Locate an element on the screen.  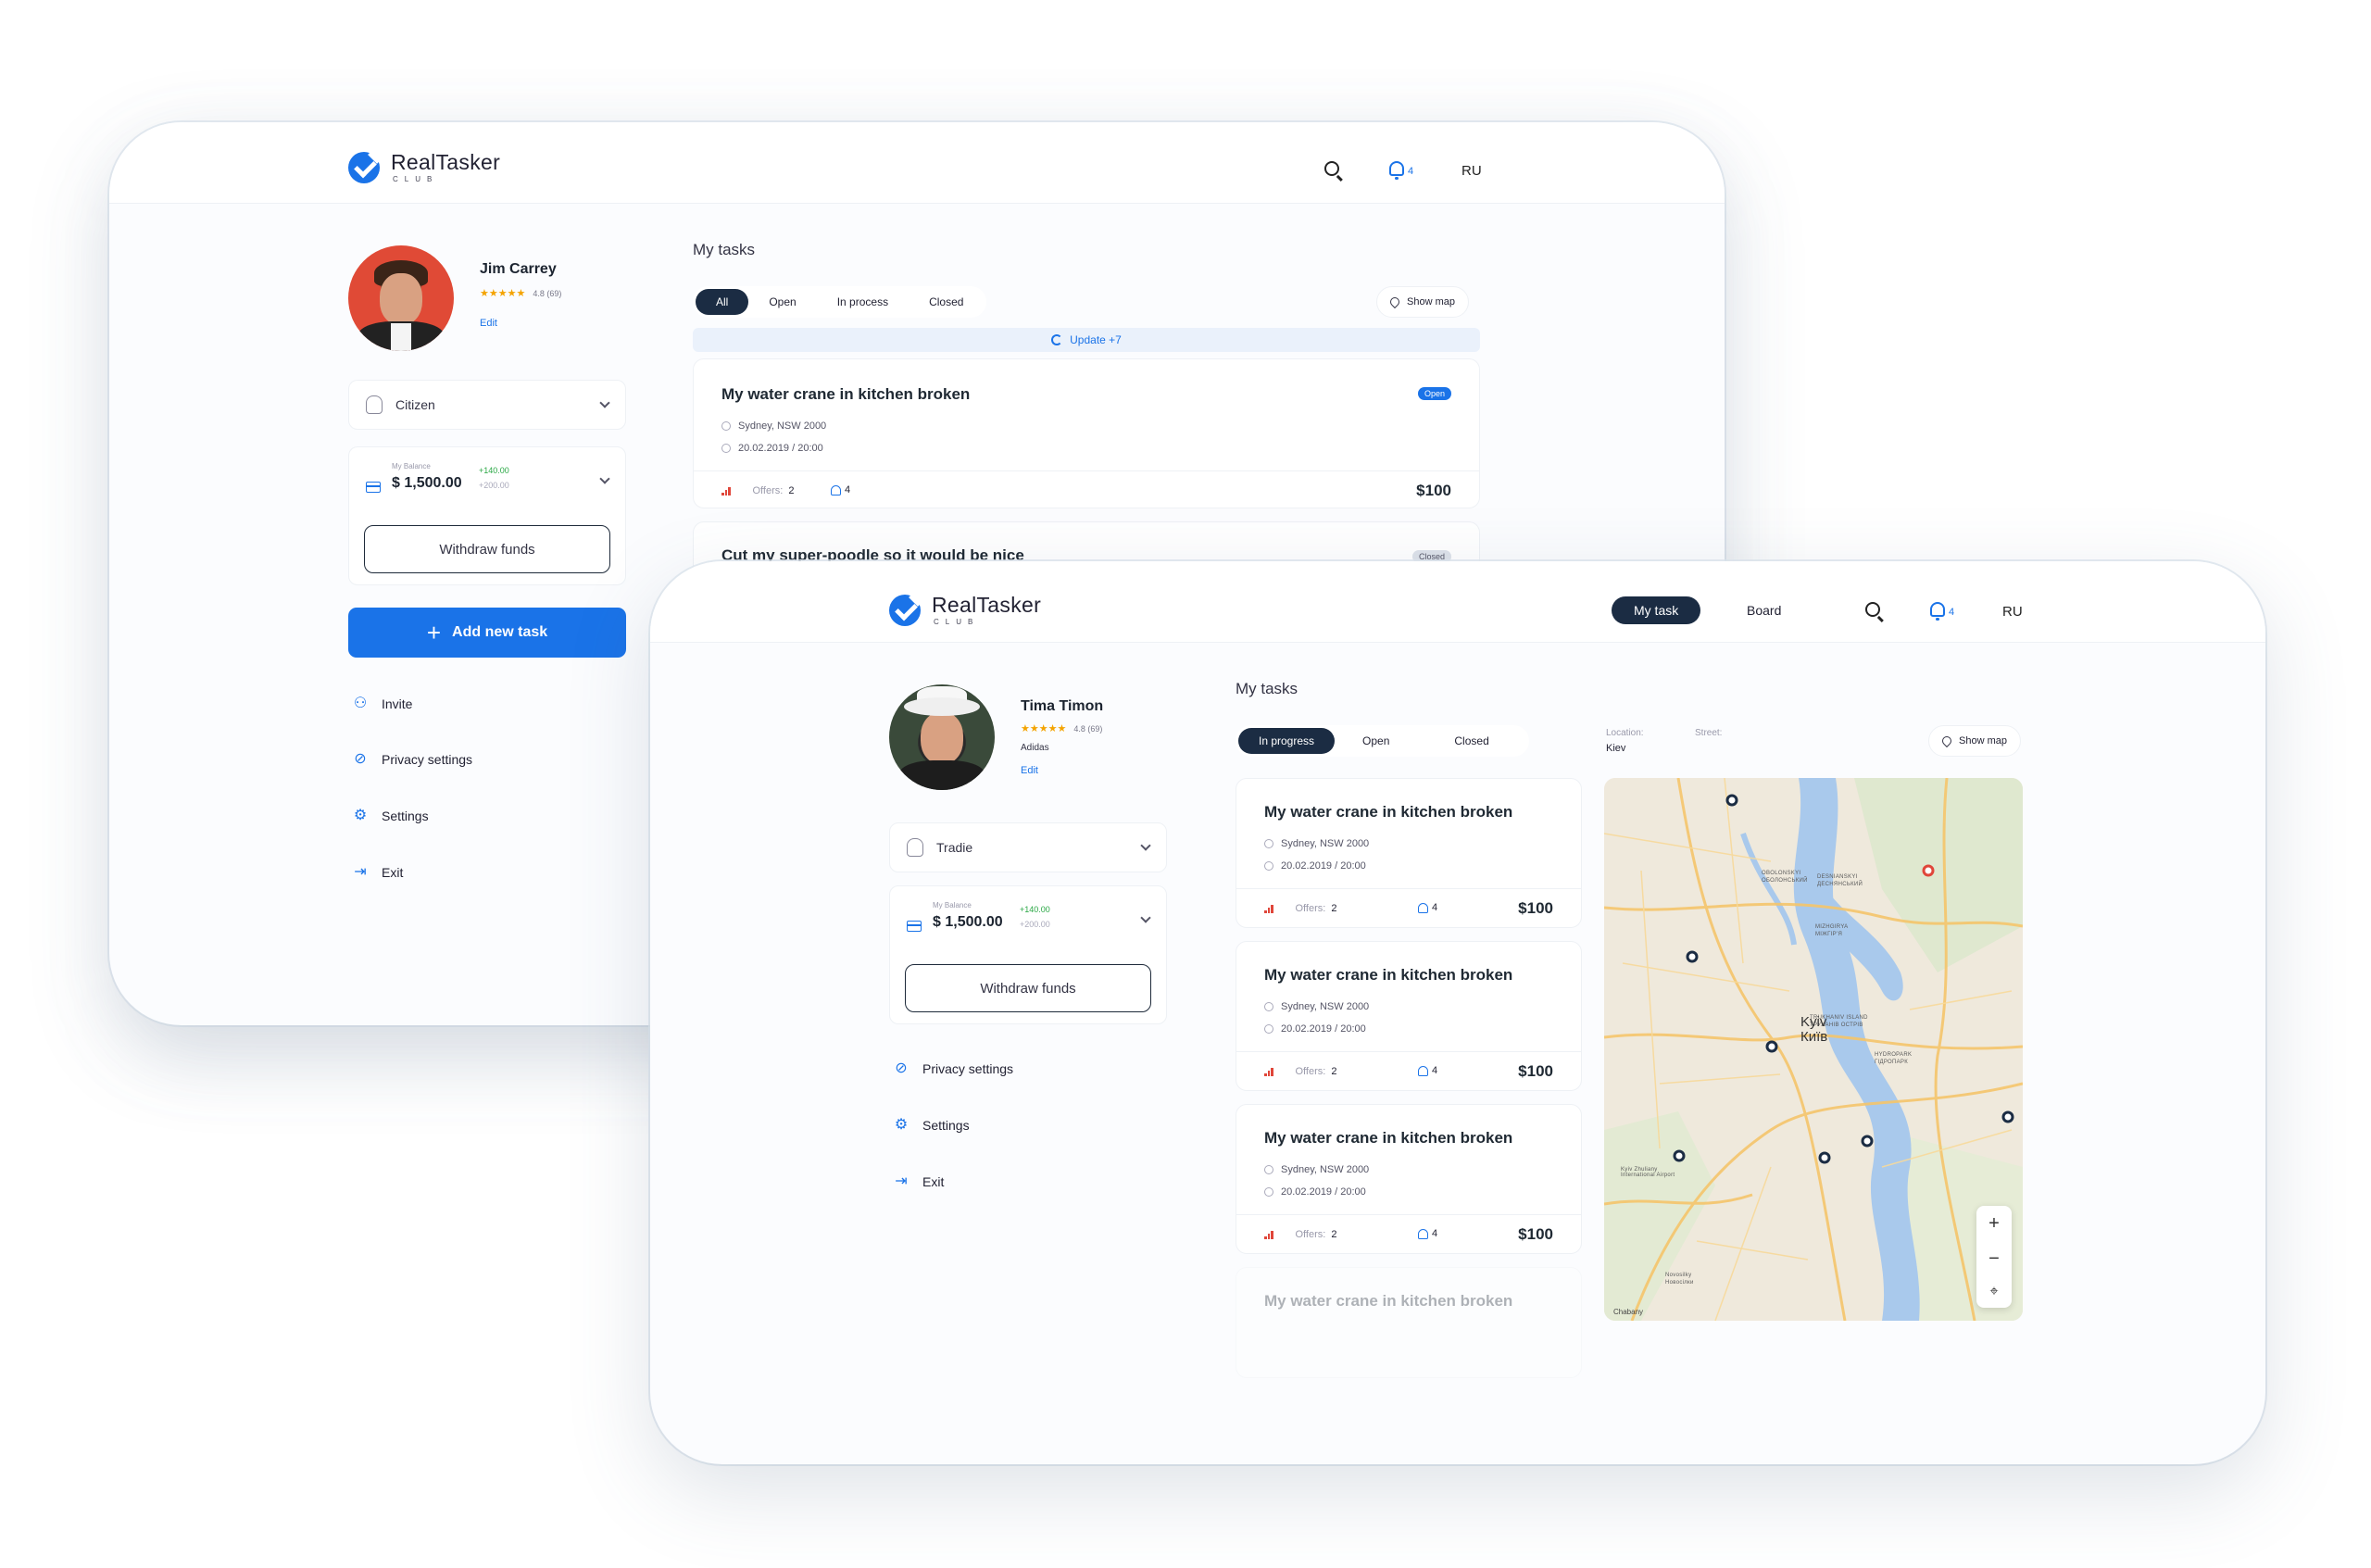
map-label: Новосілки is located at coordinates (1679, 1283).